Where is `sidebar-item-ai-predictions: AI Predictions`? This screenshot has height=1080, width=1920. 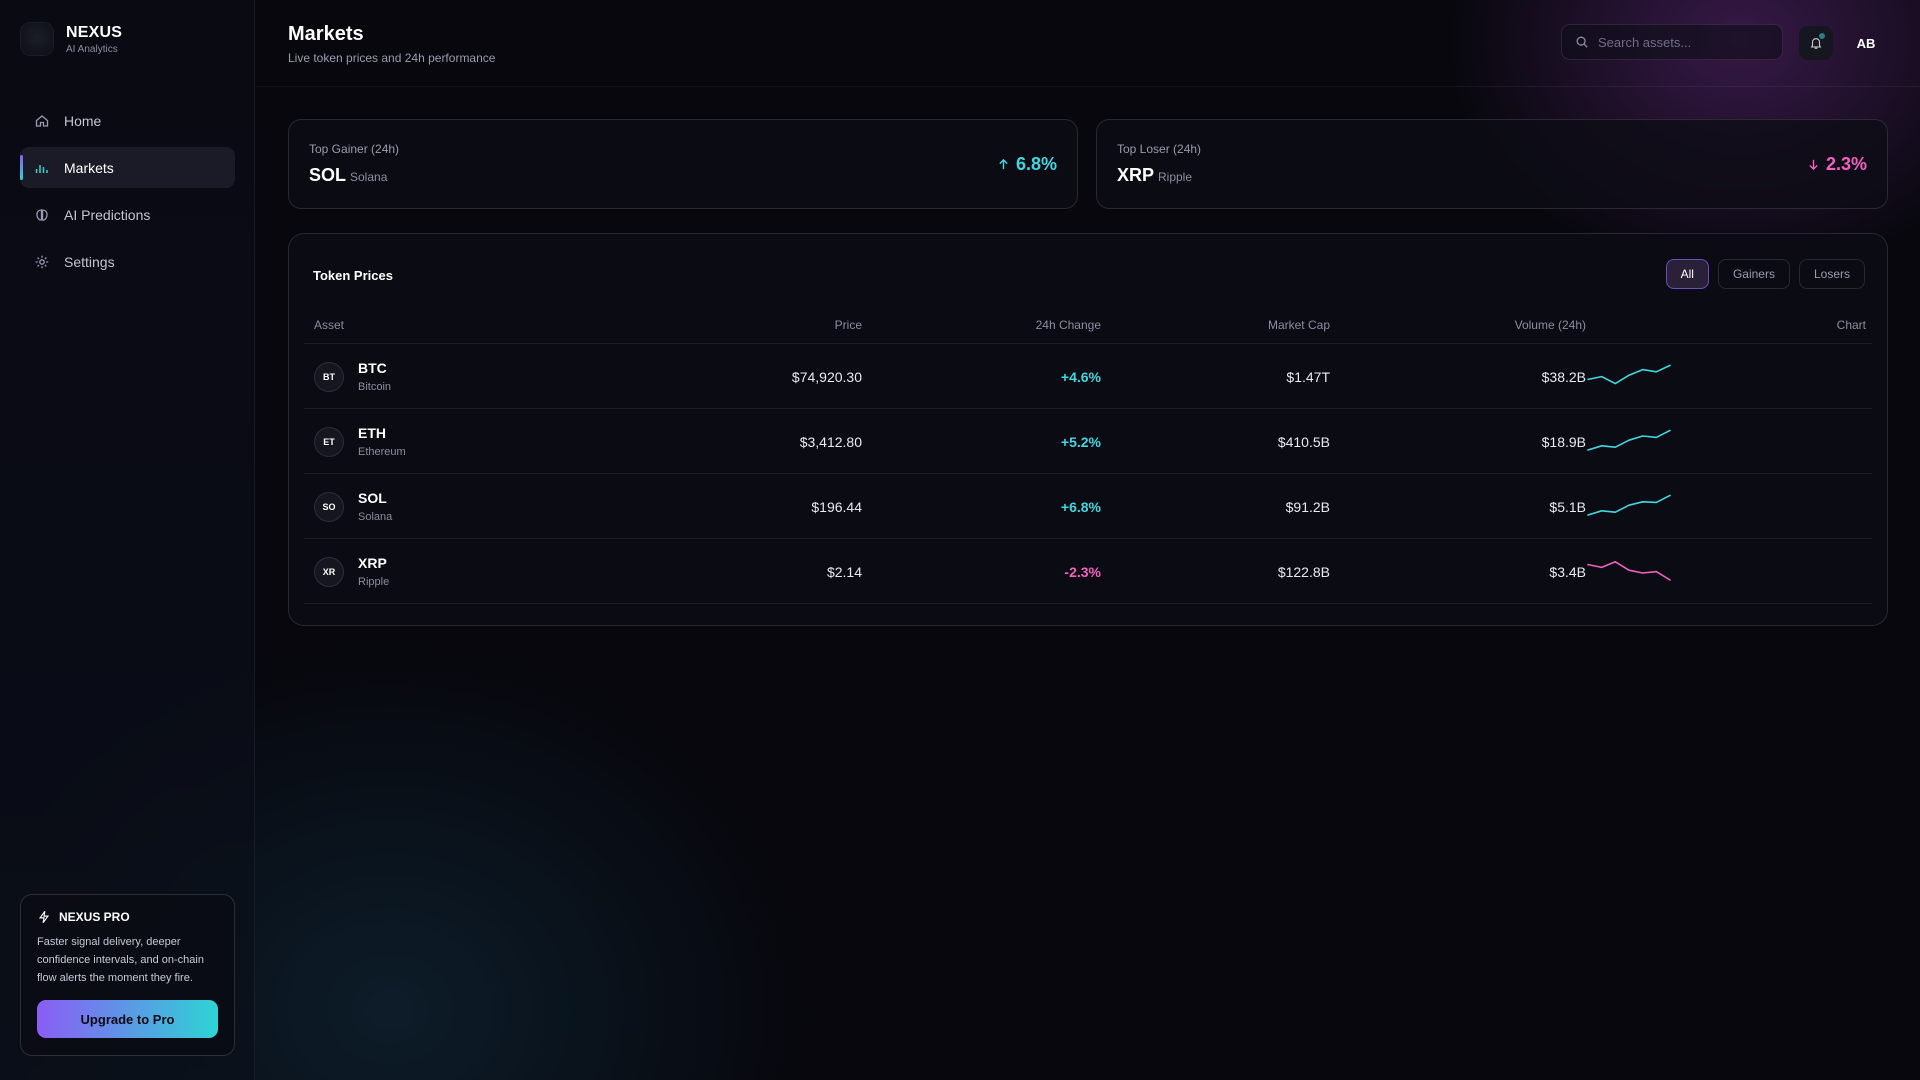 sidebar-item-ai-predictions: AI Predictions is located at coordinates (127, 214).